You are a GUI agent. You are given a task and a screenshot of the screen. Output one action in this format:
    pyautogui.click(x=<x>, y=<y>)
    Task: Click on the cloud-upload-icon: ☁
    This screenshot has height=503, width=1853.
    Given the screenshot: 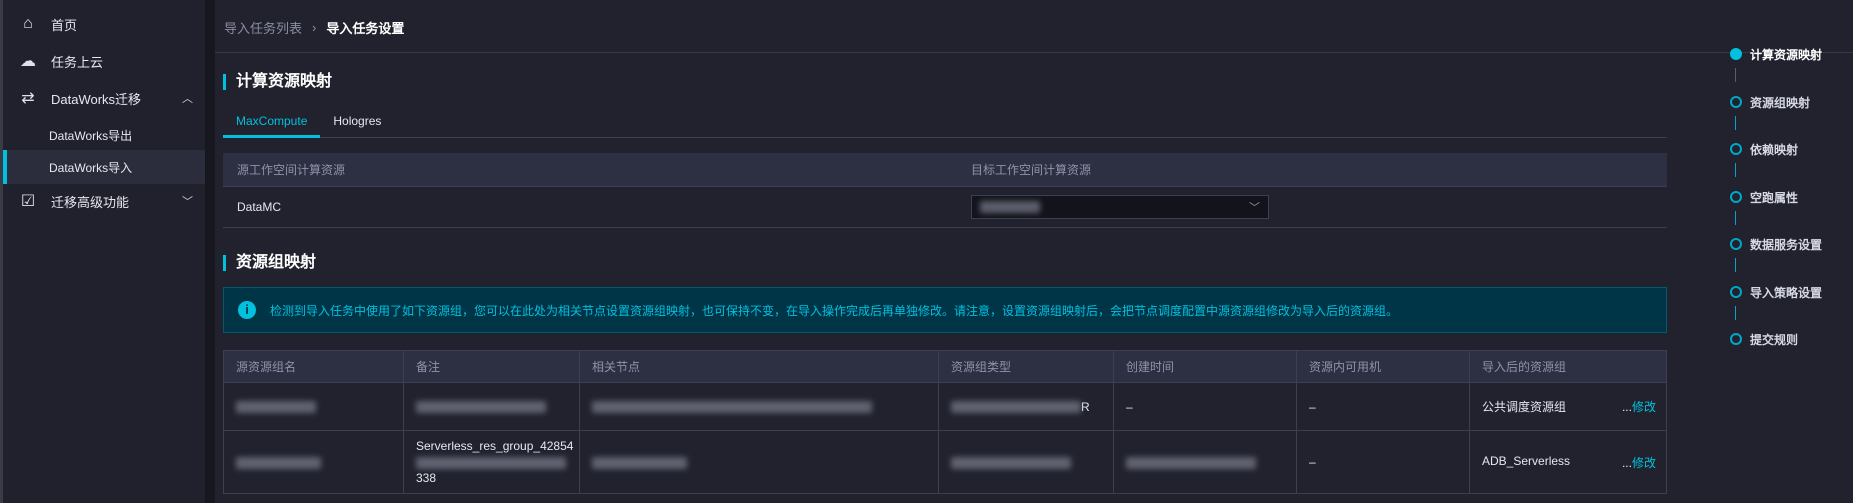 What is the action you would take?
    pyautogui.click(x=28, y=61)
    